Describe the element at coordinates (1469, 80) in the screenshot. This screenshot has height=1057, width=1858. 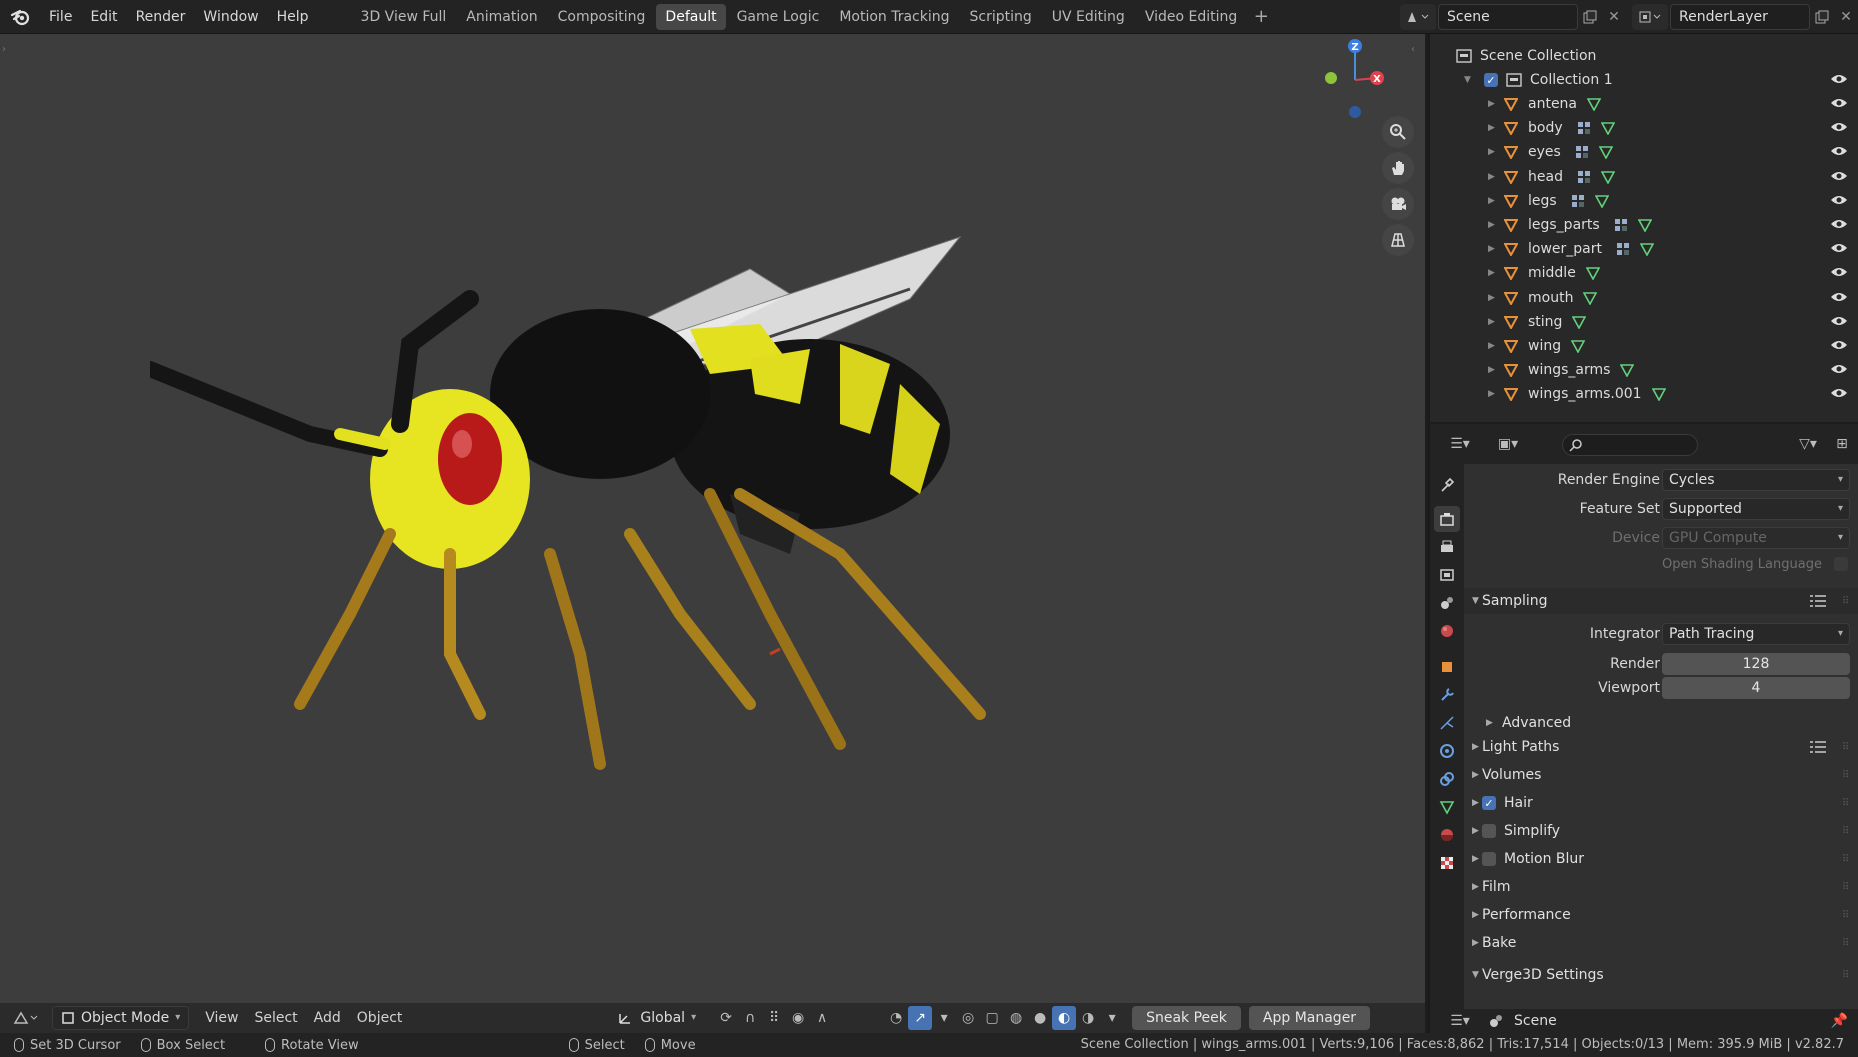
I see `collapse-arrow-icon: ▼` at that location.